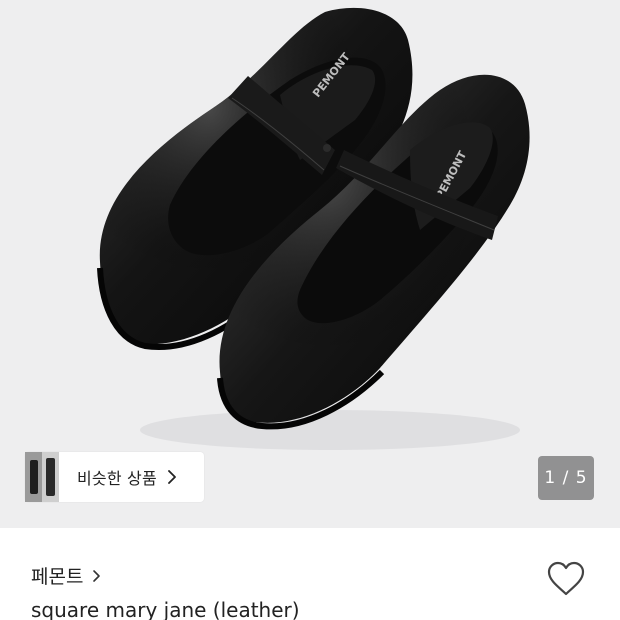 The height and width of the screenshot is (620, 620). I want to click on similar-product-thumbnail, so click(42, 477).